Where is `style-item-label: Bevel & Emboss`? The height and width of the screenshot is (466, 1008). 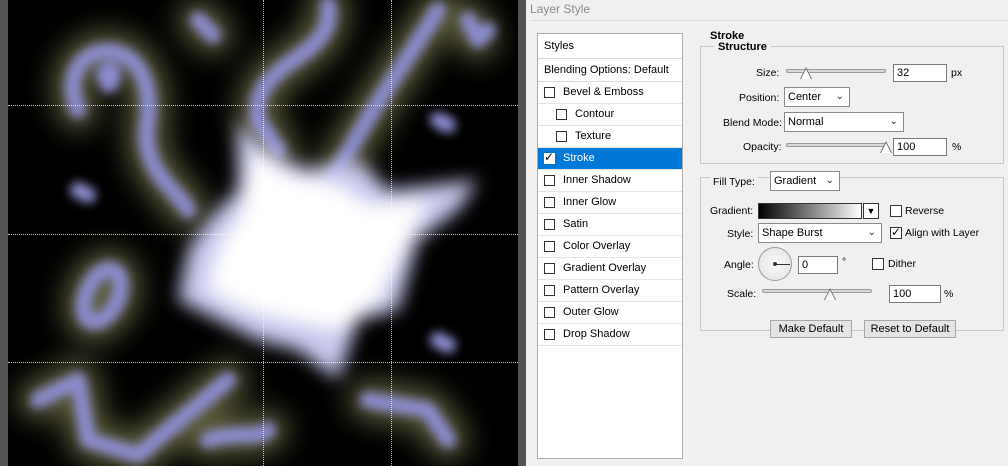
style-item-label: Bevel & Emboss is located at coordinates (603, 92).